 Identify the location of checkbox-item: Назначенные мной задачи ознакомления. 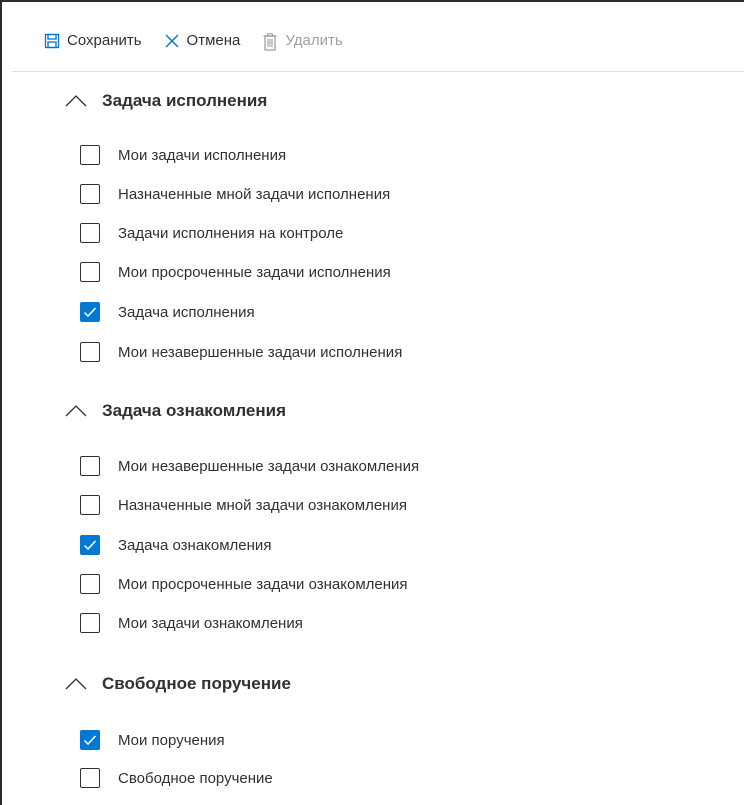
(243, 505).